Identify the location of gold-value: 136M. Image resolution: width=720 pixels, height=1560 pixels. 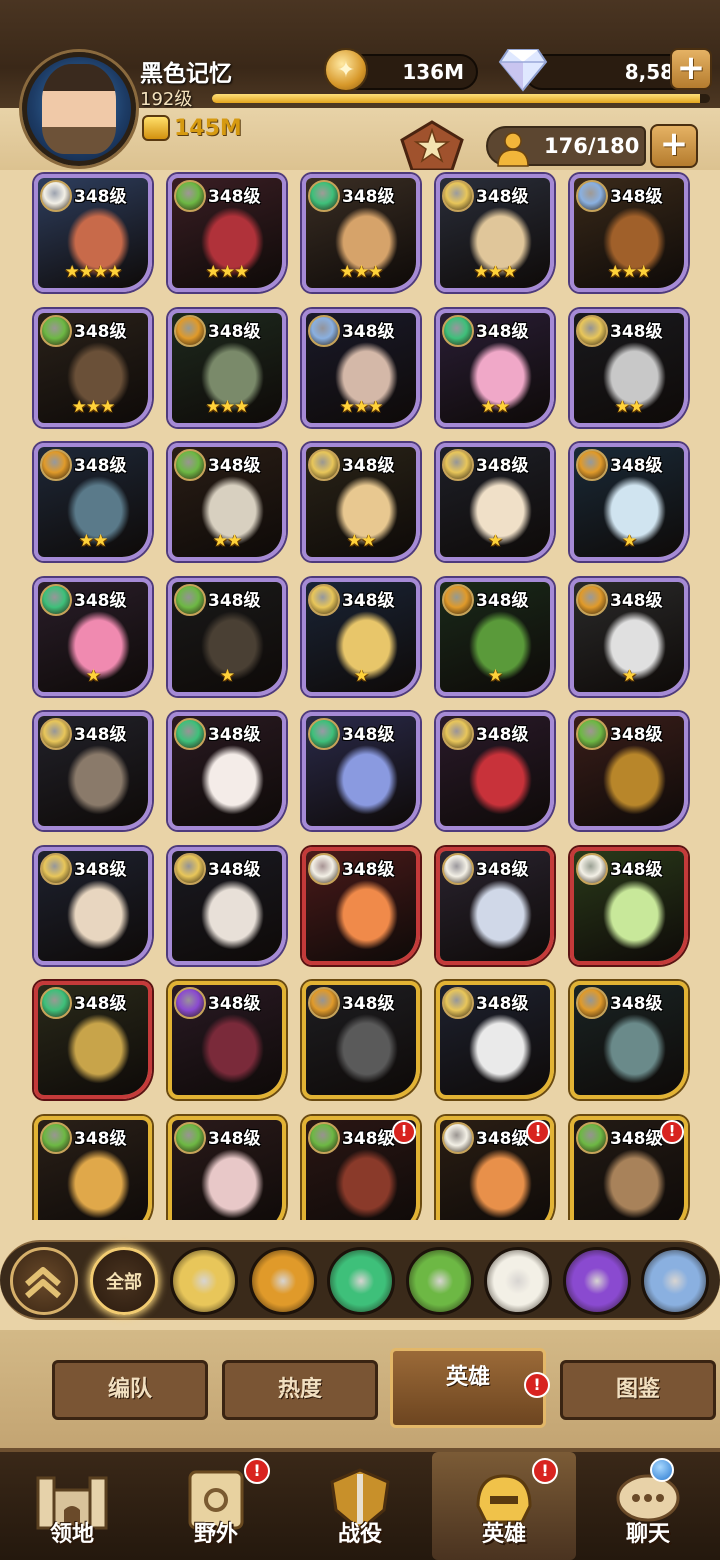
(433, 72).